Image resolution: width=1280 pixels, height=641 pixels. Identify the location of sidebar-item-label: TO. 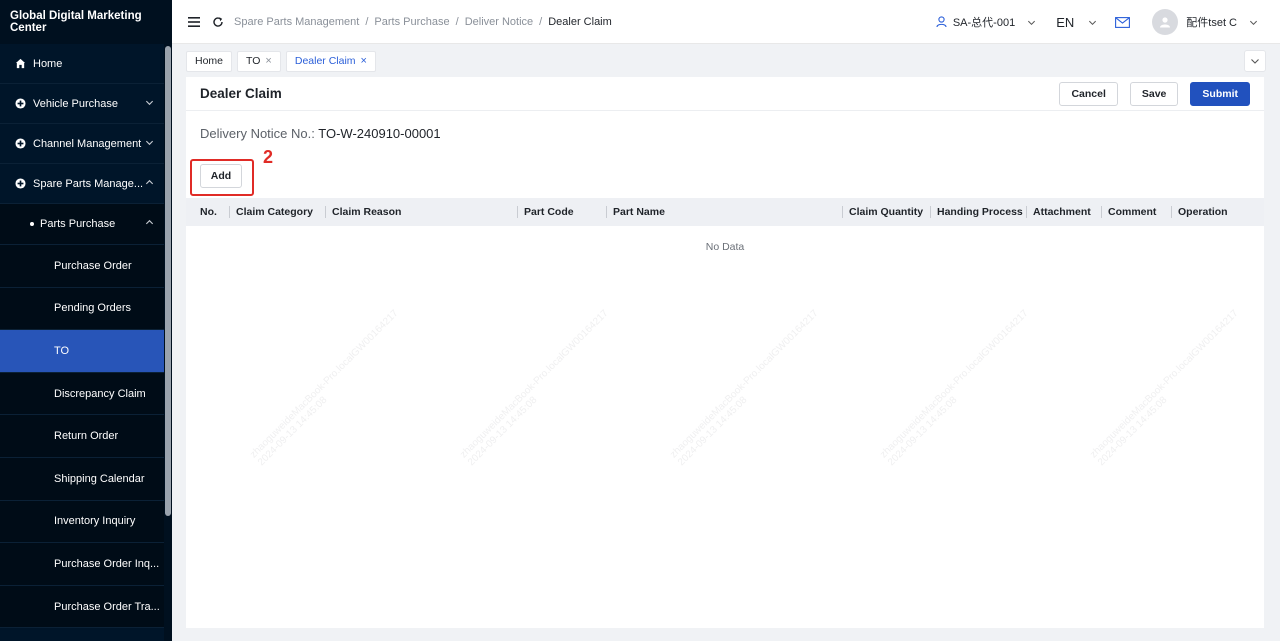
(62, 350).